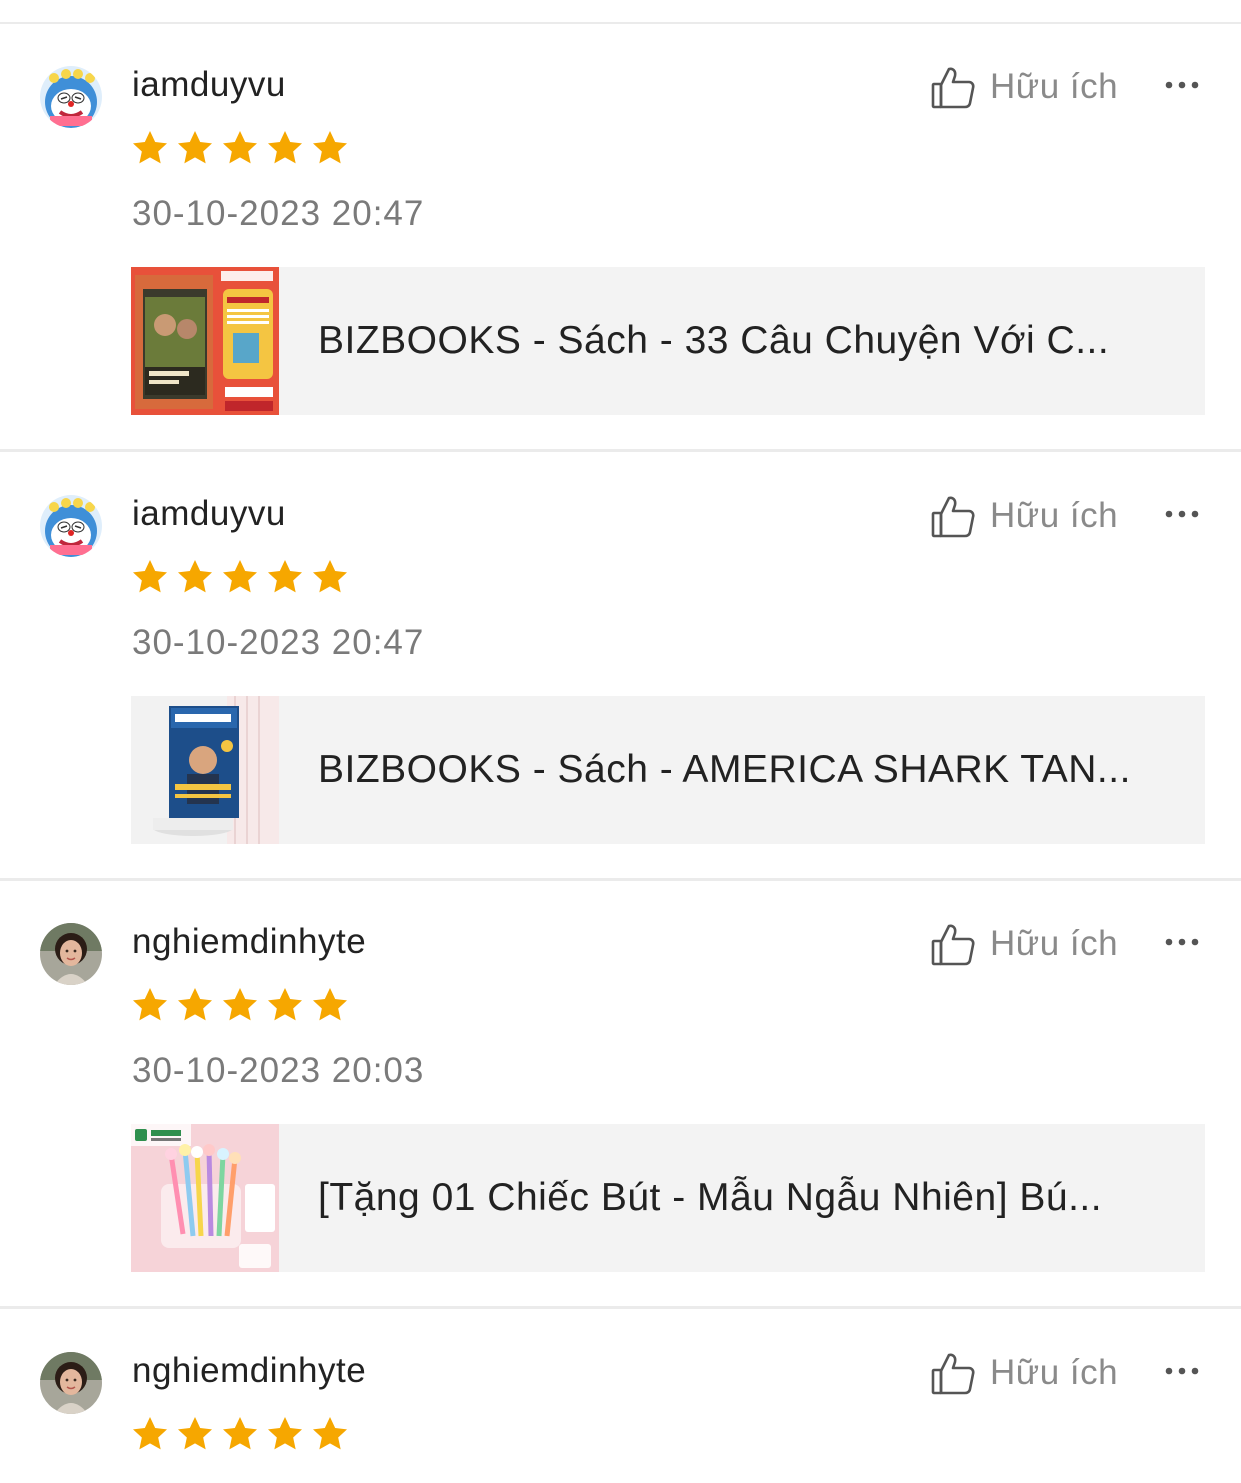 Image resolution: width=1241 pixels, height=1483 pixels. What do you see at coordinates (620, 1396) in the screenshot?
I see `review-item: nghiemdinhyte Hữu ích` at bounding box center [620, 1396].